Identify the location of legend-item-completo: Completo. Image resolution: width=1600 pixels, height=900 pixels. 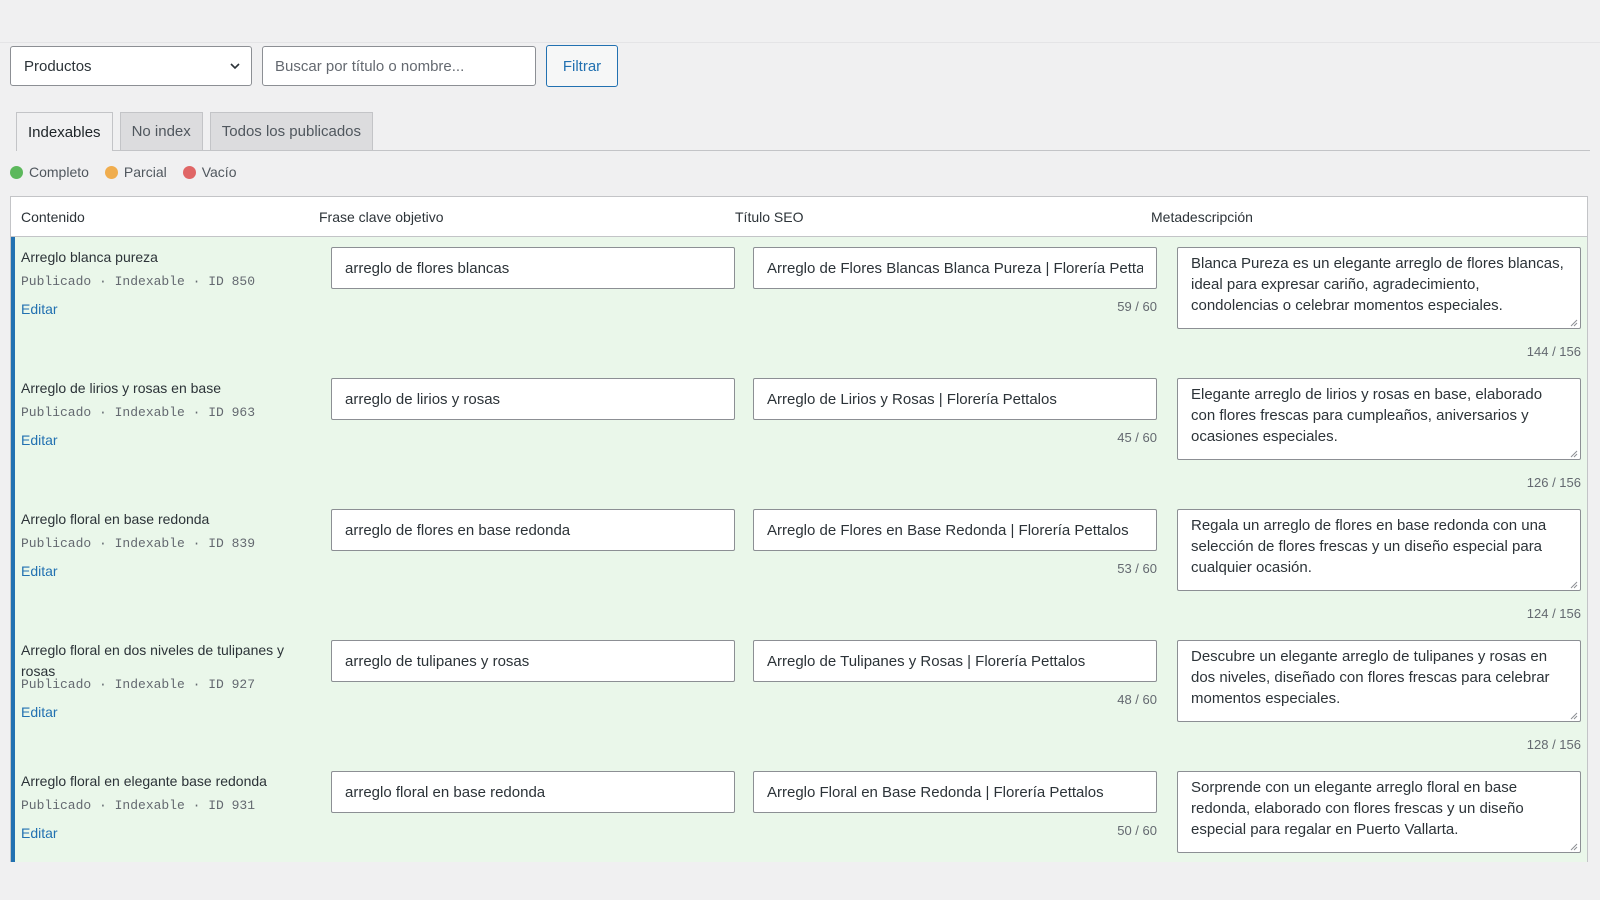
(49, 172).